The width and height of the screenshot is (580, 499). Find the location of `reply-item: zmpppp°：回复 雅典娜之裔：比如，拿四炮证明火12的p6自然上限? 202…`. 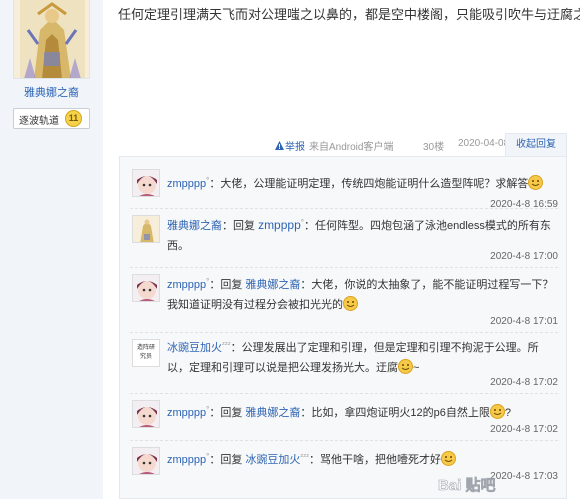

reply-item: zmpppp°：回复 雅典娜之裔：比如，拿四炮证明火12的p6自然上限? 202… is located at coordinates (344, 419).